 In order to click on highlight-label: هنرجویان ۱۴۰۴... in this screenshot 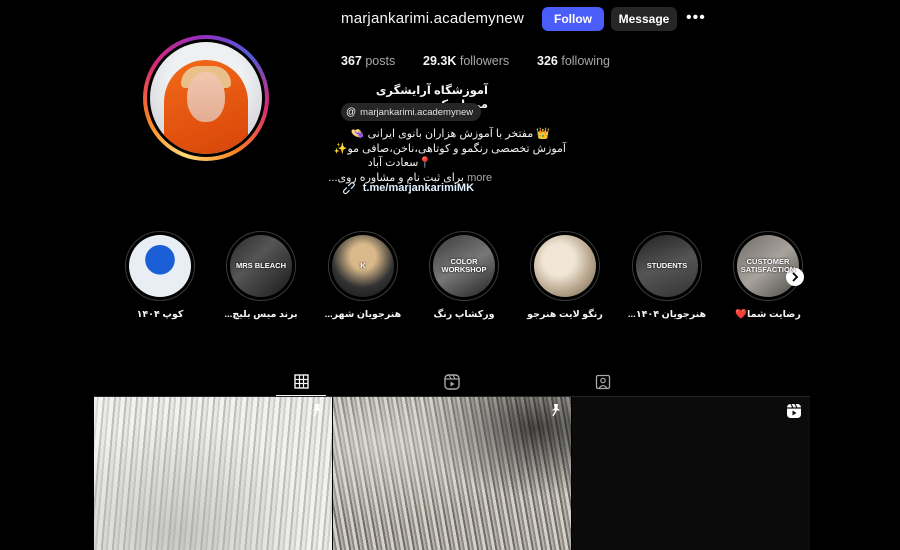, I will do `click(667, 314)`.